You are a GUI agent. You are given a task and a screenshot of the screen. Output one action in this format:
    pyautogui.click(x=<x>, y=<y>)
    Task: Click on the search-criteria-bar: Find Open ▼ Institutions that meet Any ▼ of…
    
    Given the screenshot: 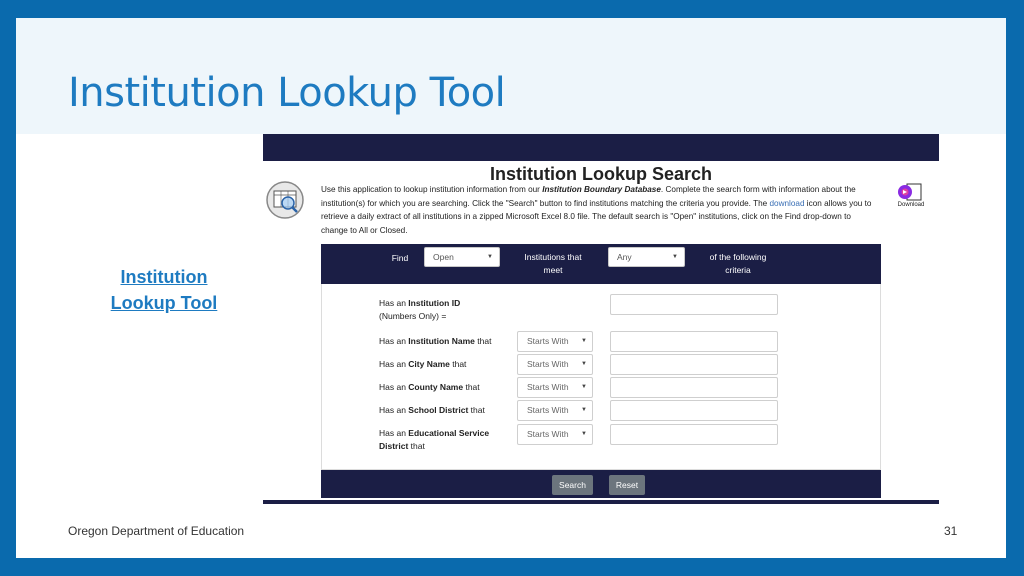 What is the action you would take?
    pyautogui.click(x=601, y=264)
    